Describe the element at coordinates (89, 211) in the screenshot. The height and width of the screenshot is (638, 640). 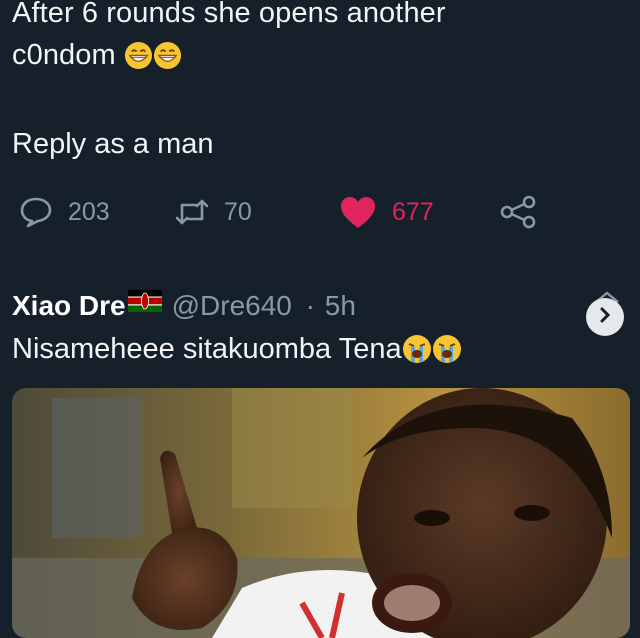
I see `reply-count: 203` at that location.